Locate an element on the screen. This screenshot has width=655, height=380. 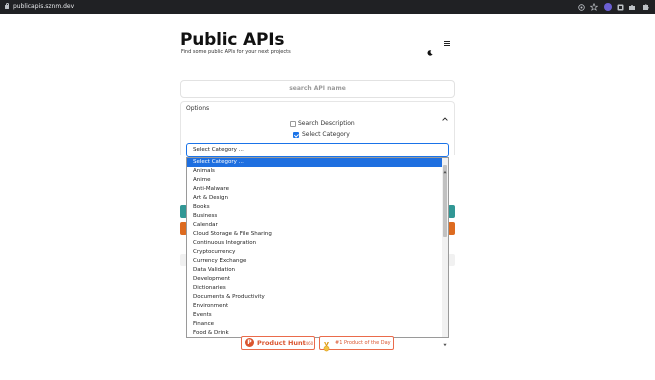
select-category-checkbox is located at coordinates (296, 135).